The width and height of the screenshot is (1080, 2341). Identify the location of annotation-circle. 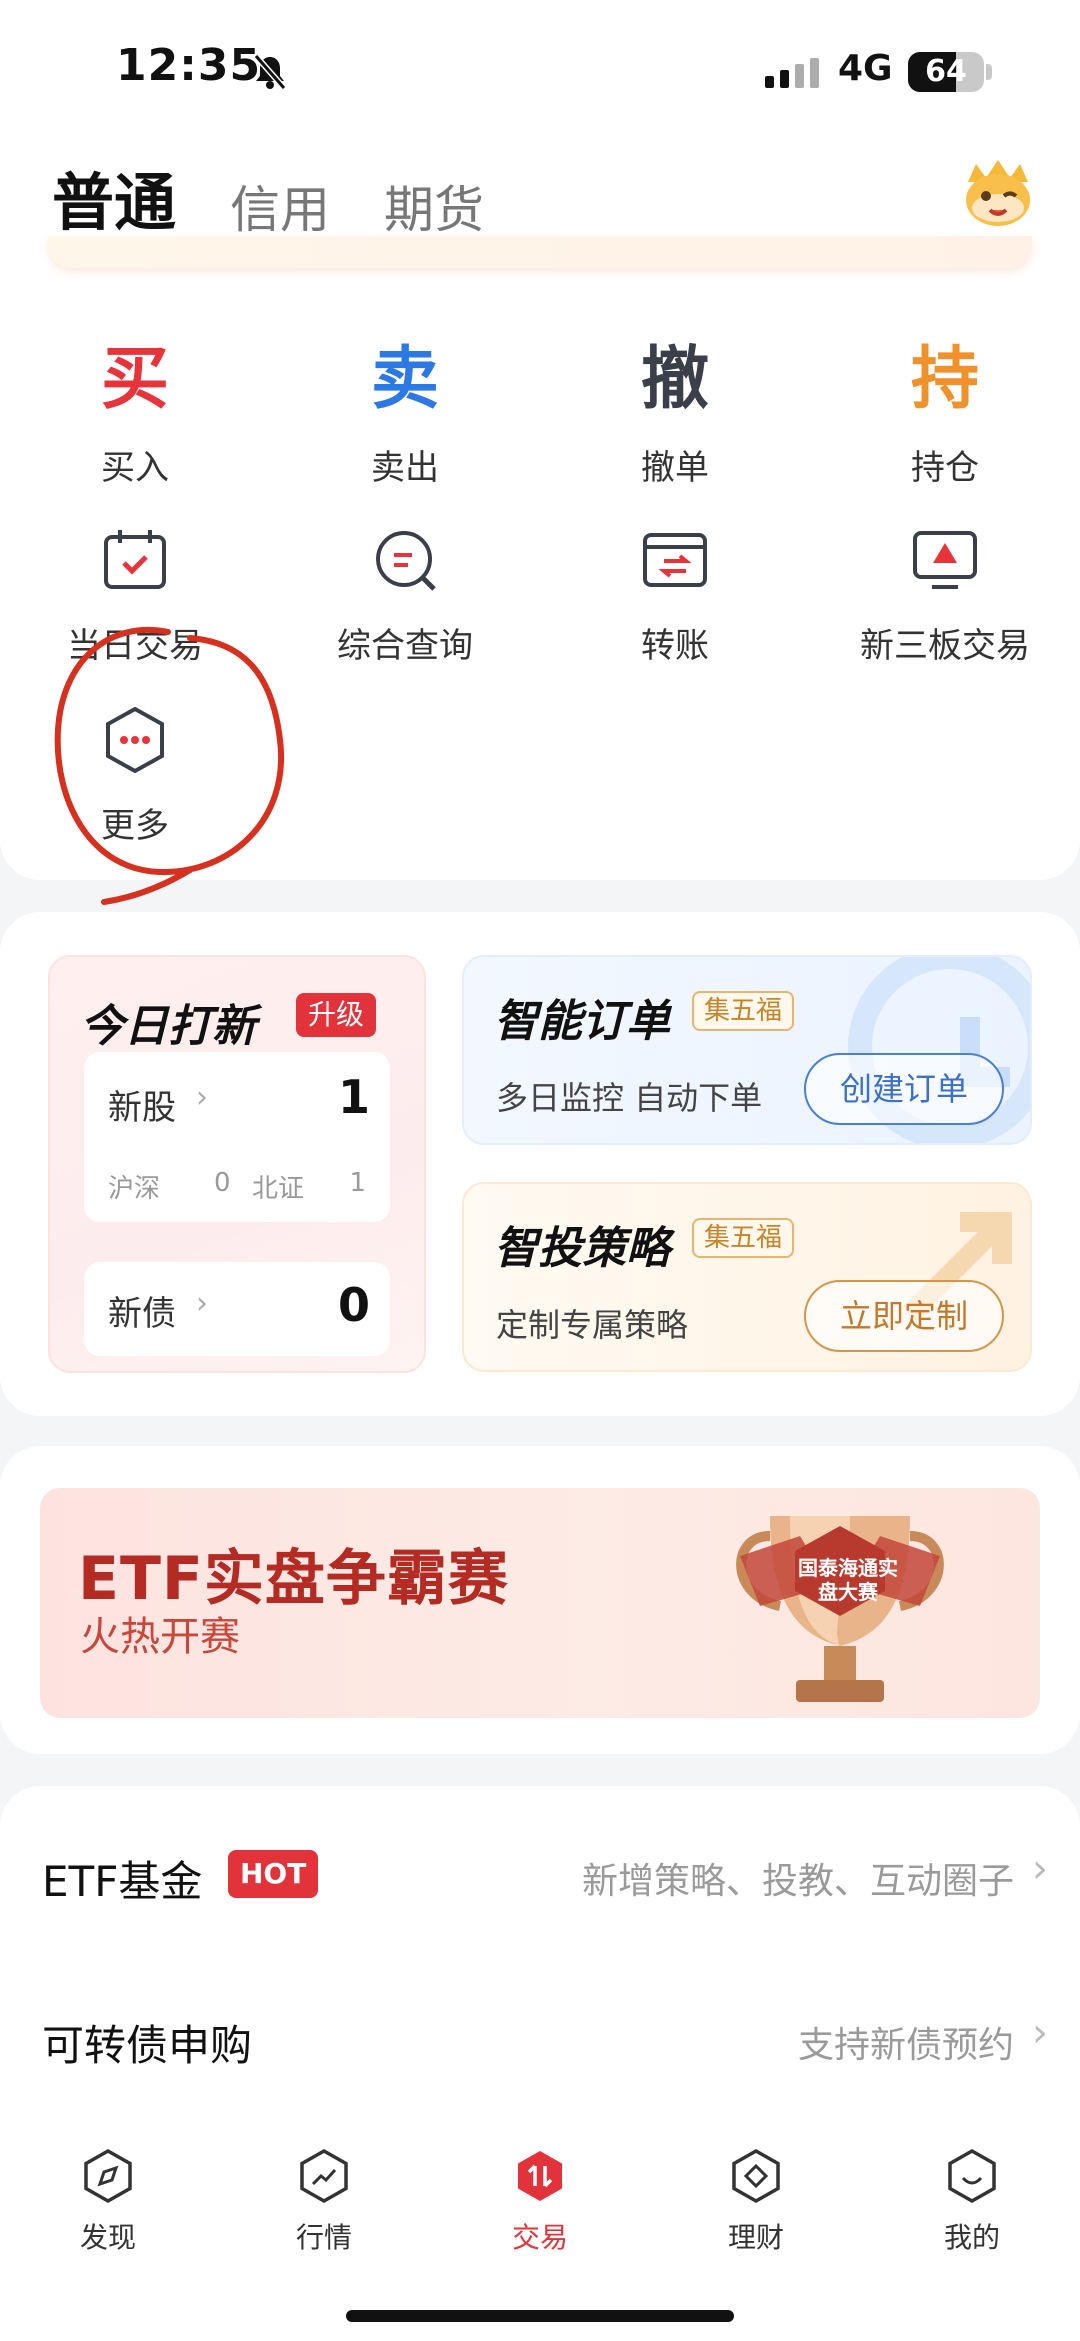
(170, 767).